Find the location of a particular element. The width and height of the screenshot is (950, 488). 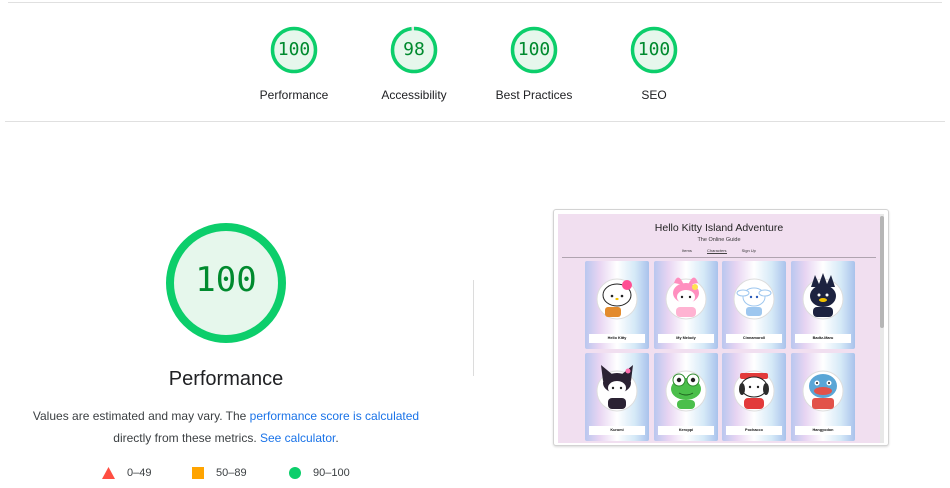

character-card: Kuromi is located at coordinates (617, 397).